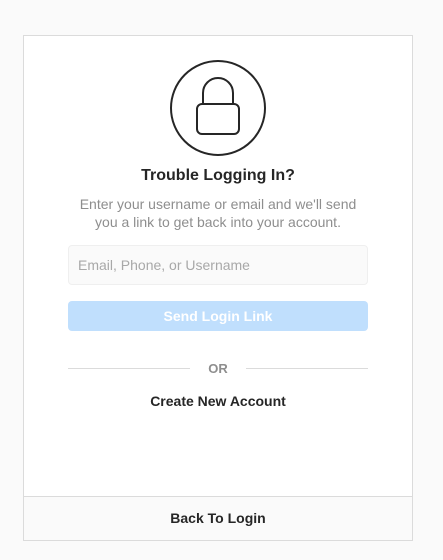 This screenshot has width=443, height=560. What do you see at coordinates (218, 518) in the screenshot?
I see `back-to-login-link: Back To Login` at bounding box center [218, 518].